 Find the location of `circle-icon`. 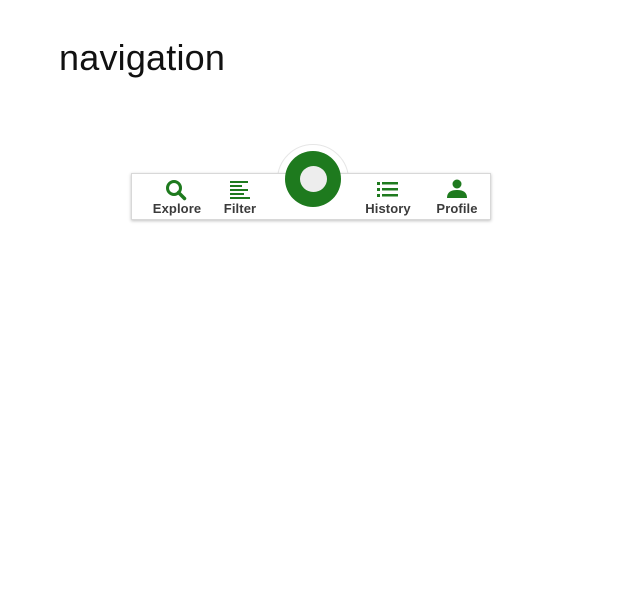

circle-icon is located at coordinates (313, 179).